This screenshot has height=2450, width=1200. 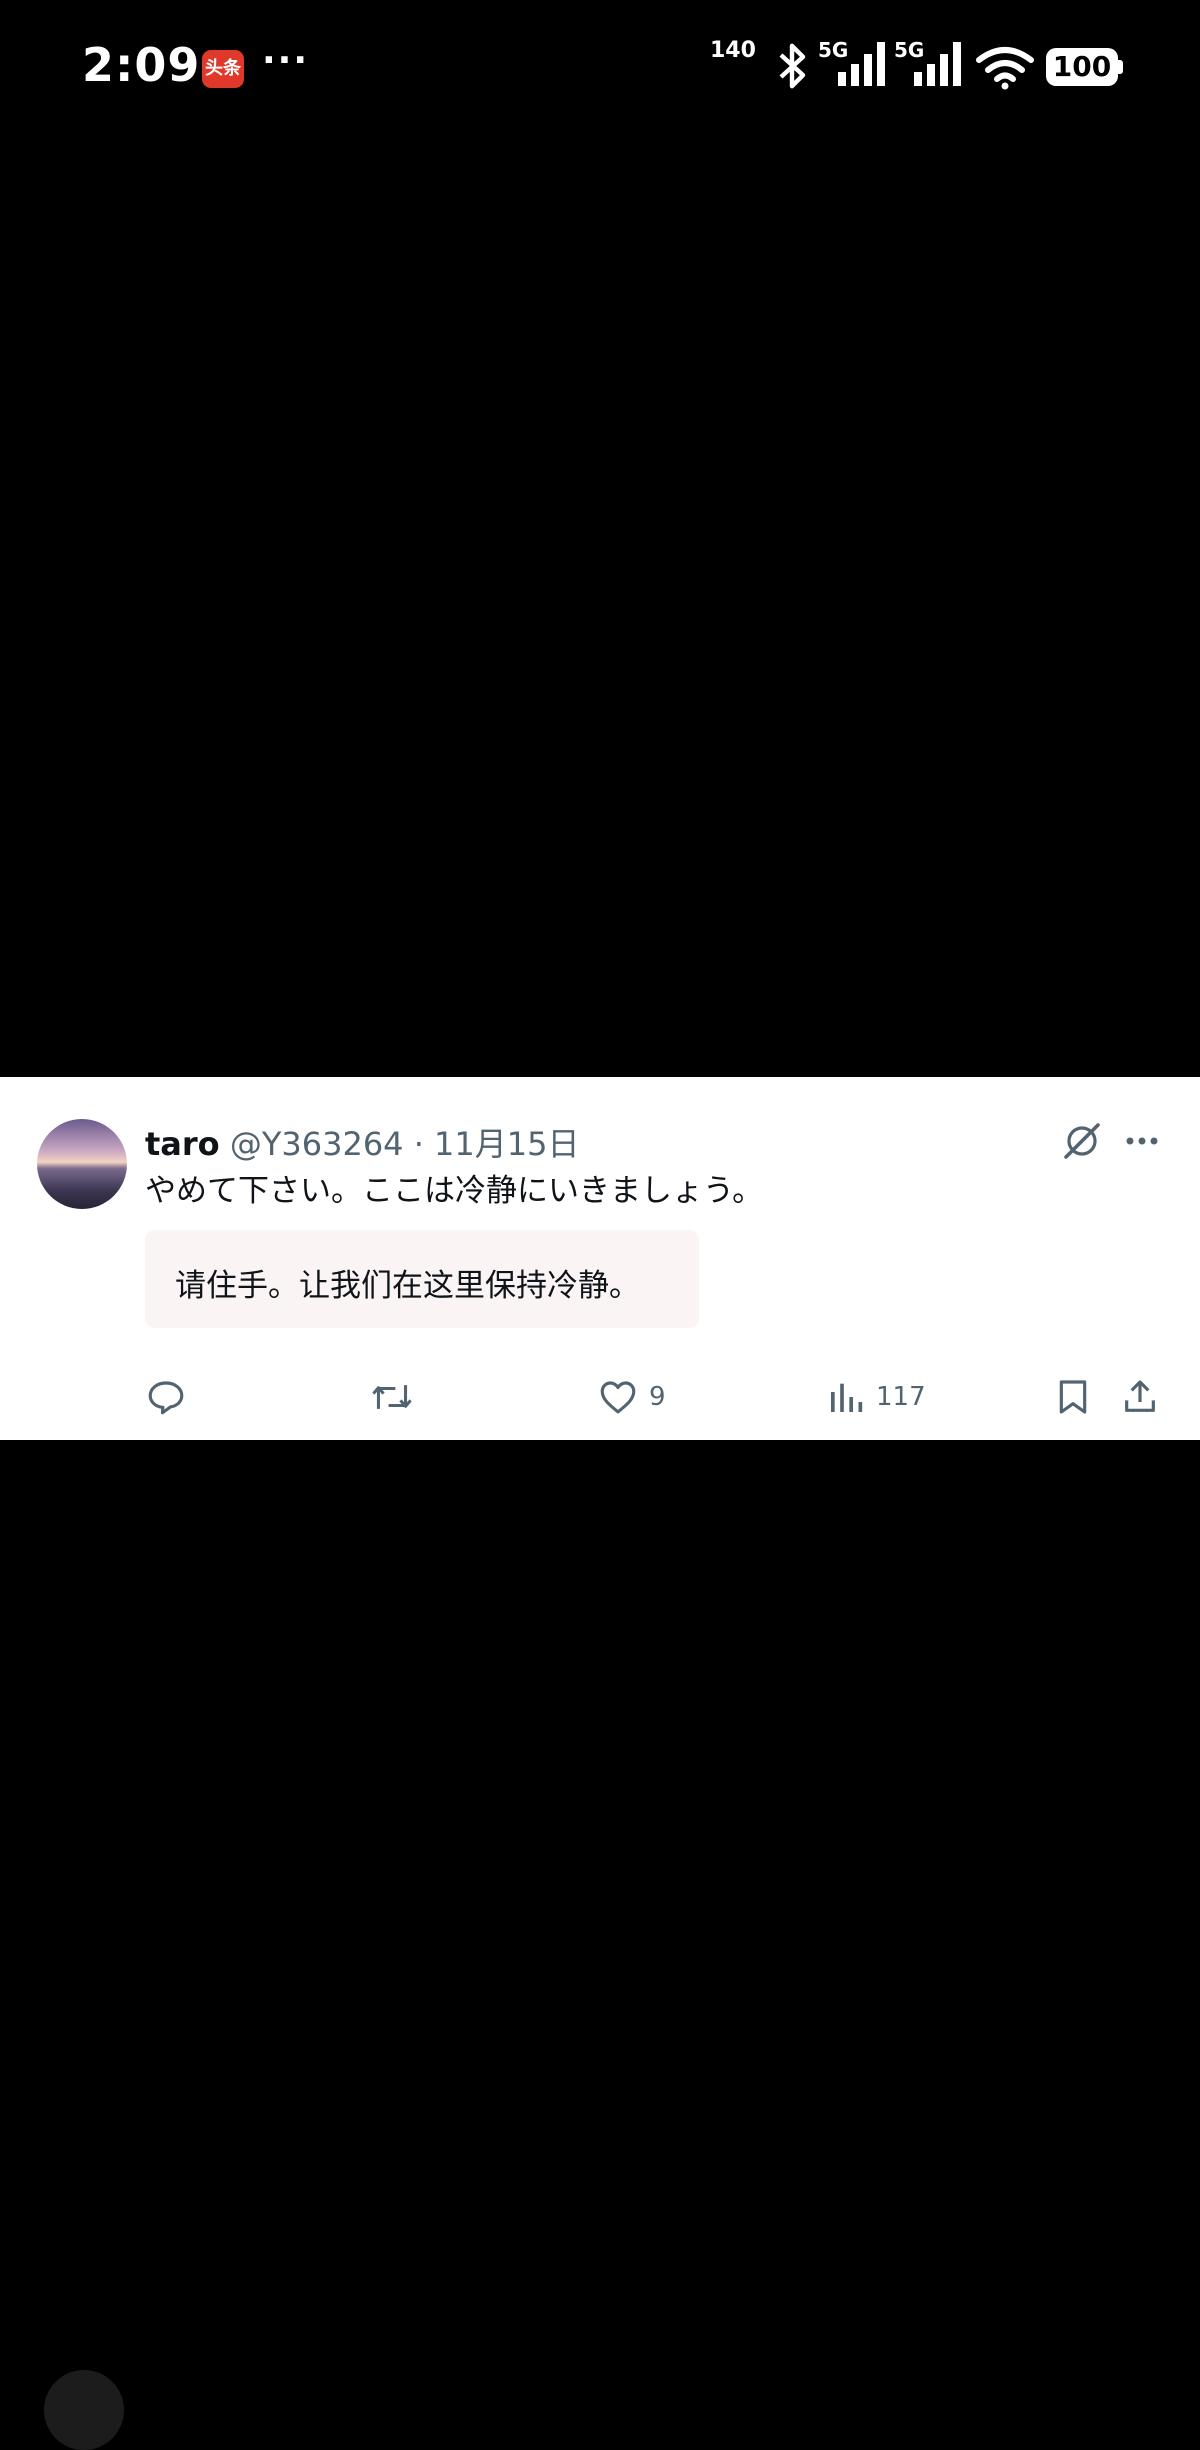 I want to click on signal-1-icon, so click(x=861, y=64).